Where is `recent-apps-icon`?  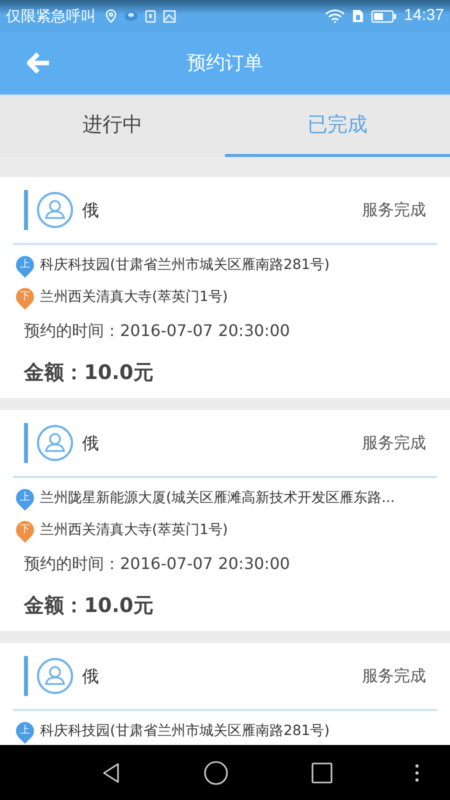
recent-apps-icon is located at coordinates (322, 773).